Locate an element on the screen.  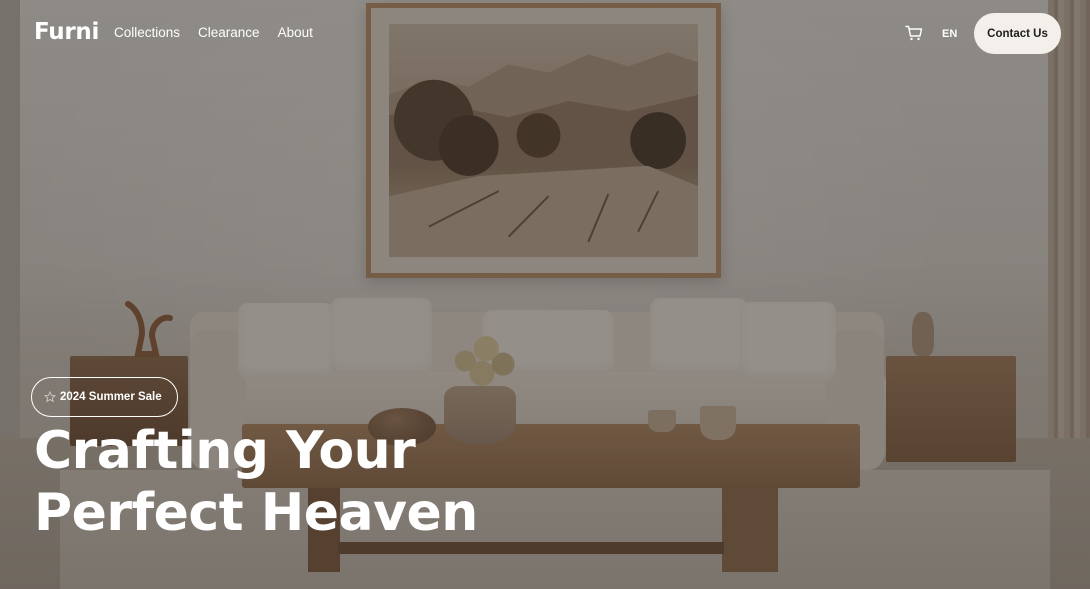
contact-us-button: Contact Us is located at coordinates (1017, 33).